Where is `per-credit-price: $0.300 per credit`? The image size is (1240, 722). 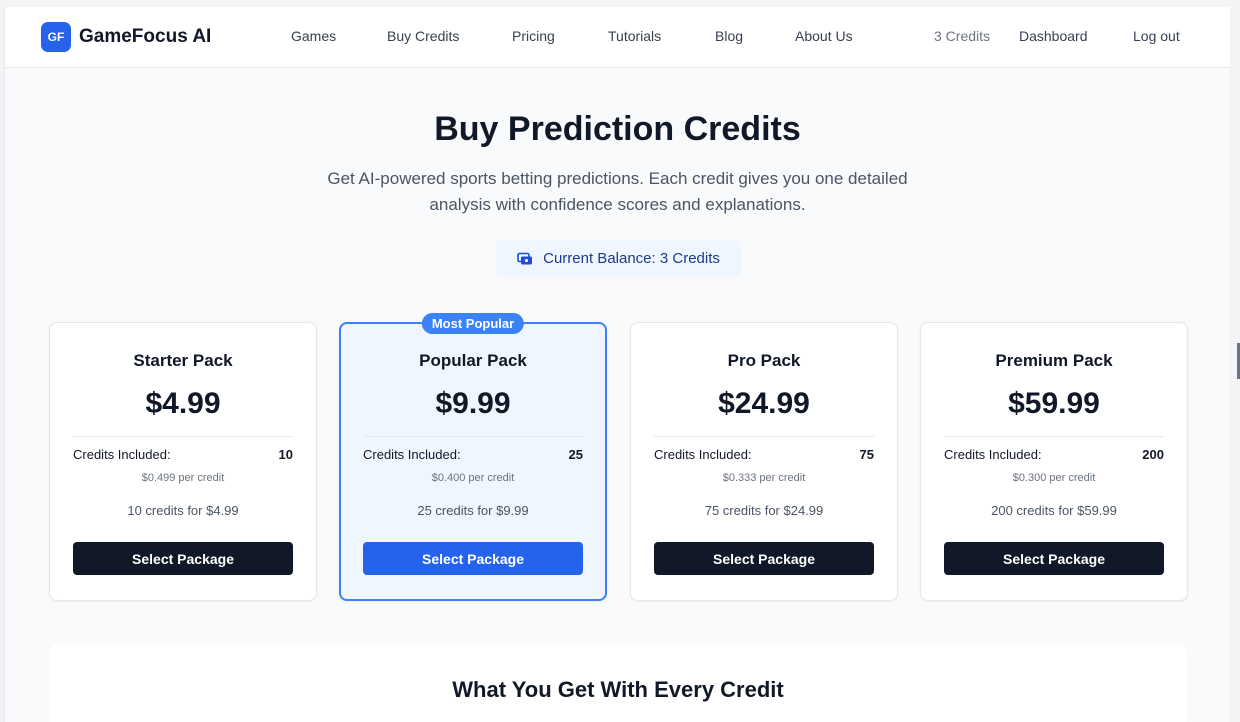 per-credit-price: $0.300 per credit is located at coordinates (1054, 478).